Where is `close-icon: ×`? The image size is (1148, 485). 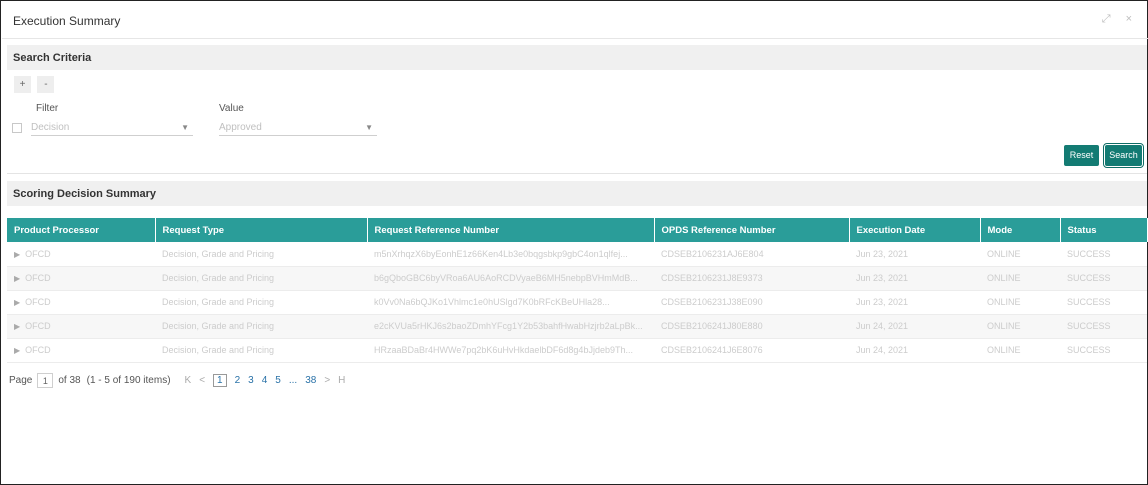
close-icon: × is located at coordinates (1132, 19).